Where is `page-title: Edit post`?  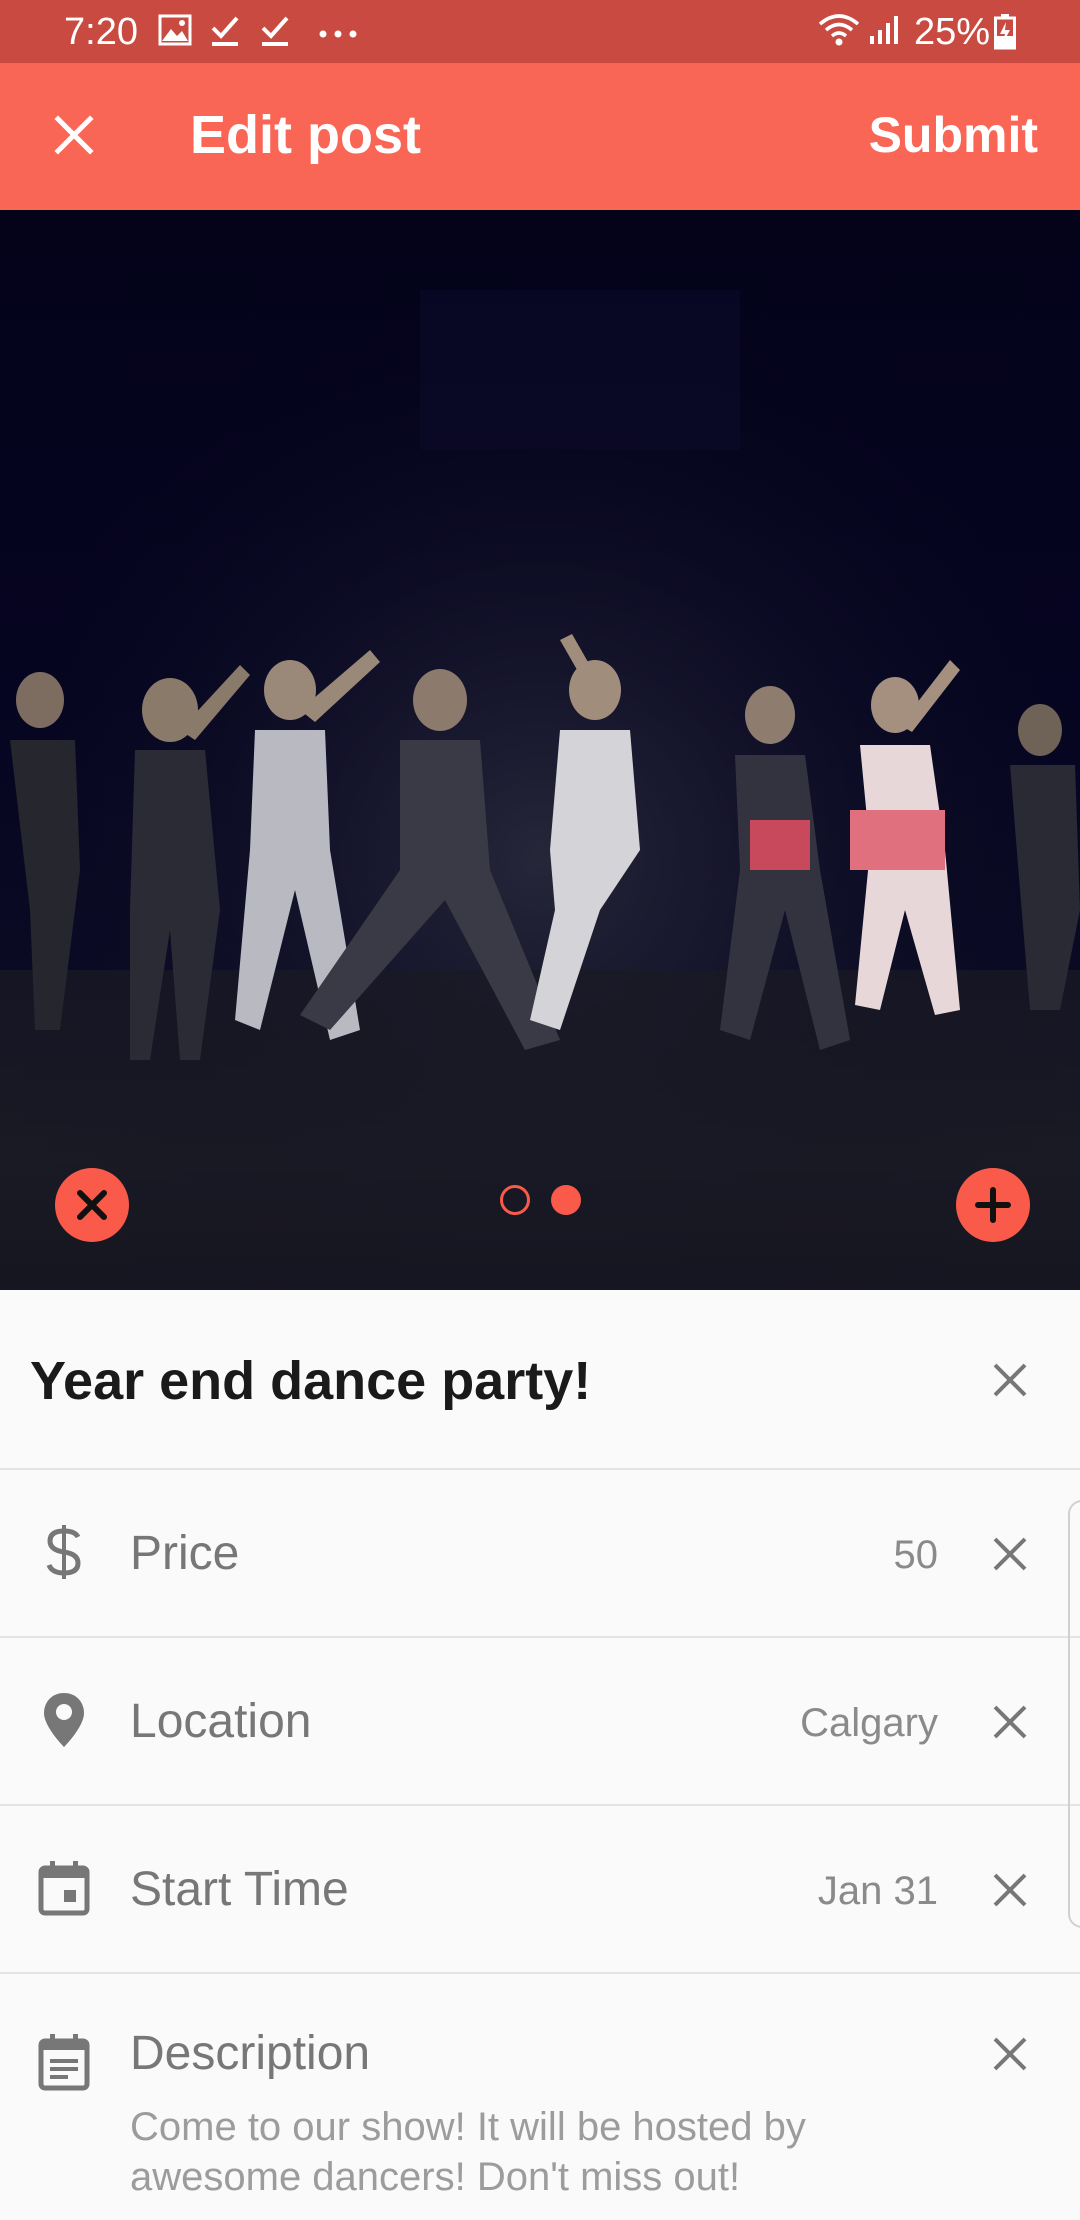
page-title: Edit post is located at coordinates (305, 135).